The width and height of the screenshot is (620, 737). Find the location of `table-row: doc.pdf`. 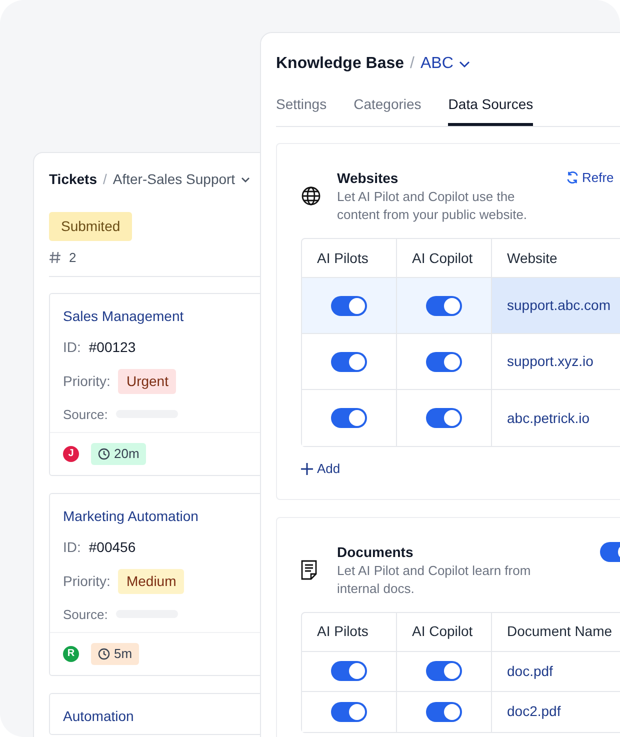

table-row: doc.pdf is located at coordinates (461, 672).